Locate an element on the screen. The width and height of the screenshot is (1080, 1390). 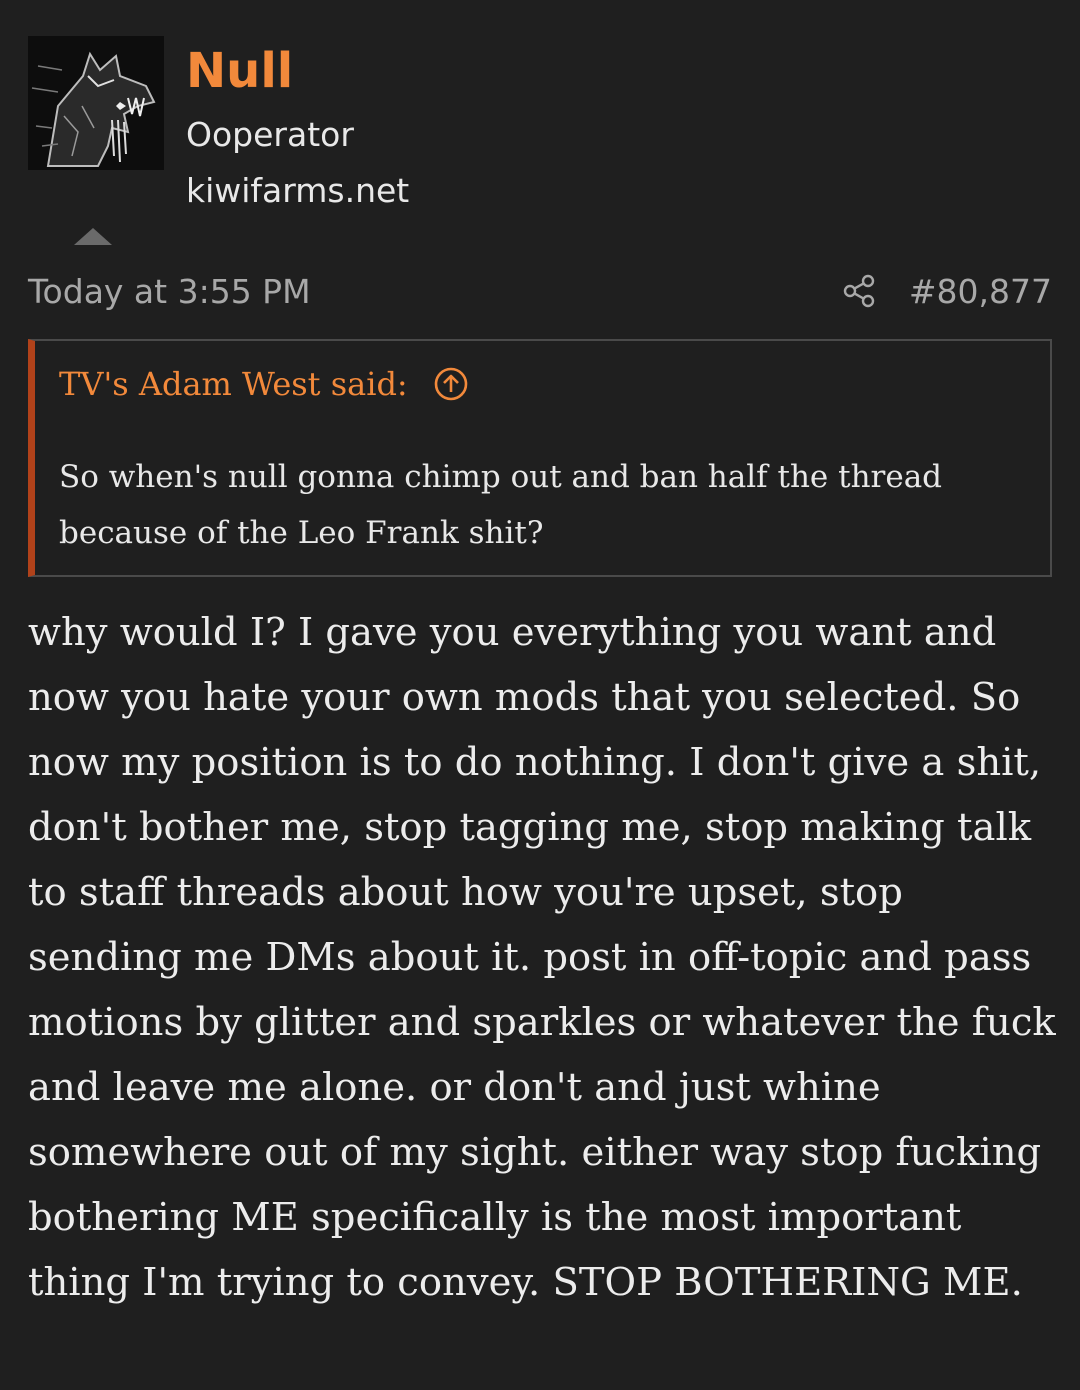
user-title: Ooperator is located at coordinates (270, 134).